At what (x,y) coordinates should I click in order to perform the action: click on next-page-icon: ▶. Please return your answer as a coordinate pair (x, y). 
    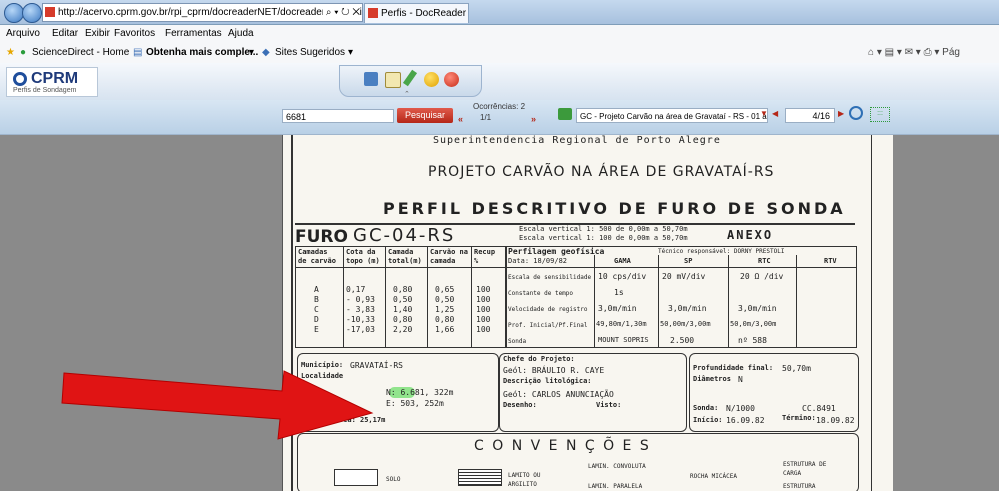
    Looking at the image, I should click on (841, 113).